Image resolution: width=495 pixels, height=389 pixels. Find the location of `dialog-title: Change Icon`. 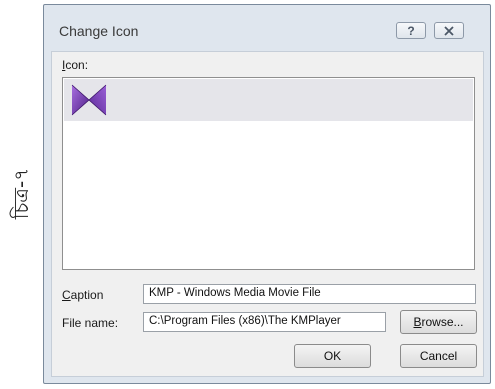

dialog-title: Change Icon is located at coordinates (99, 31).